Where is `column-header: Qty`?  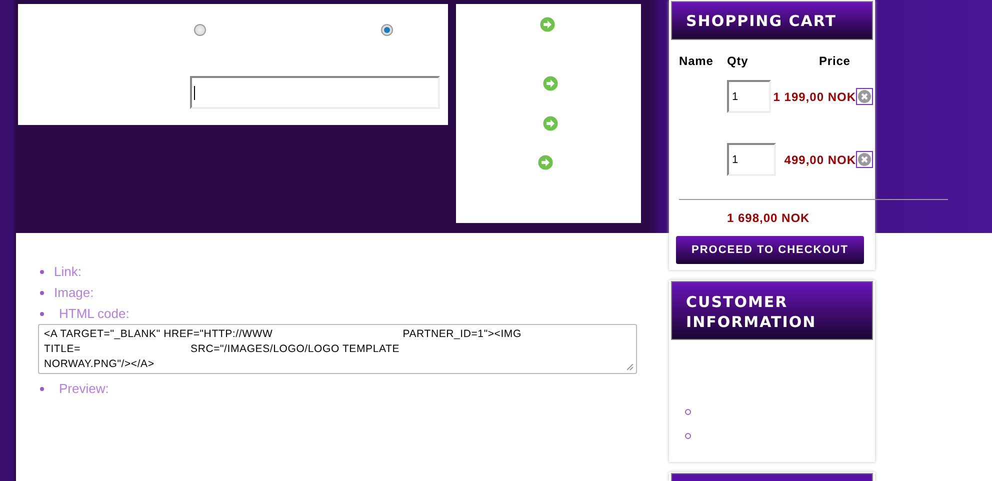
column-header: Qty is located at coordinates (738, 61).